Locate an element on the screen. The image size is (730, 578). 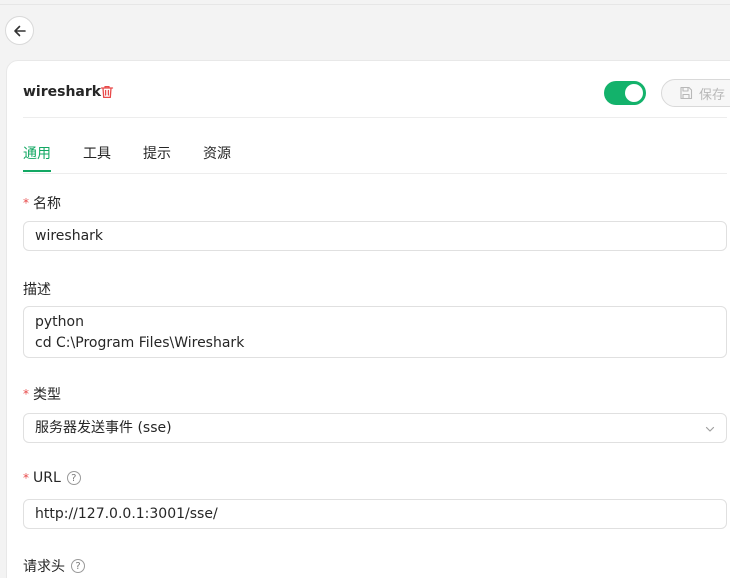
server-enabled-toggle is located at coordinates (625, 93).